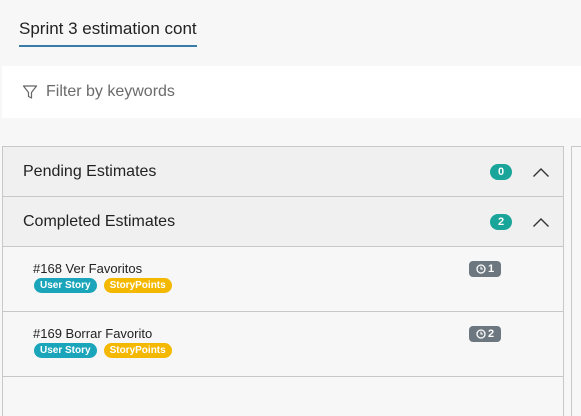 The height and width of the screenshot is (416, 581). Describe the element at coordinates (90, 171) in the screenshot. I see `section-title: Pending Estimates` at that location.